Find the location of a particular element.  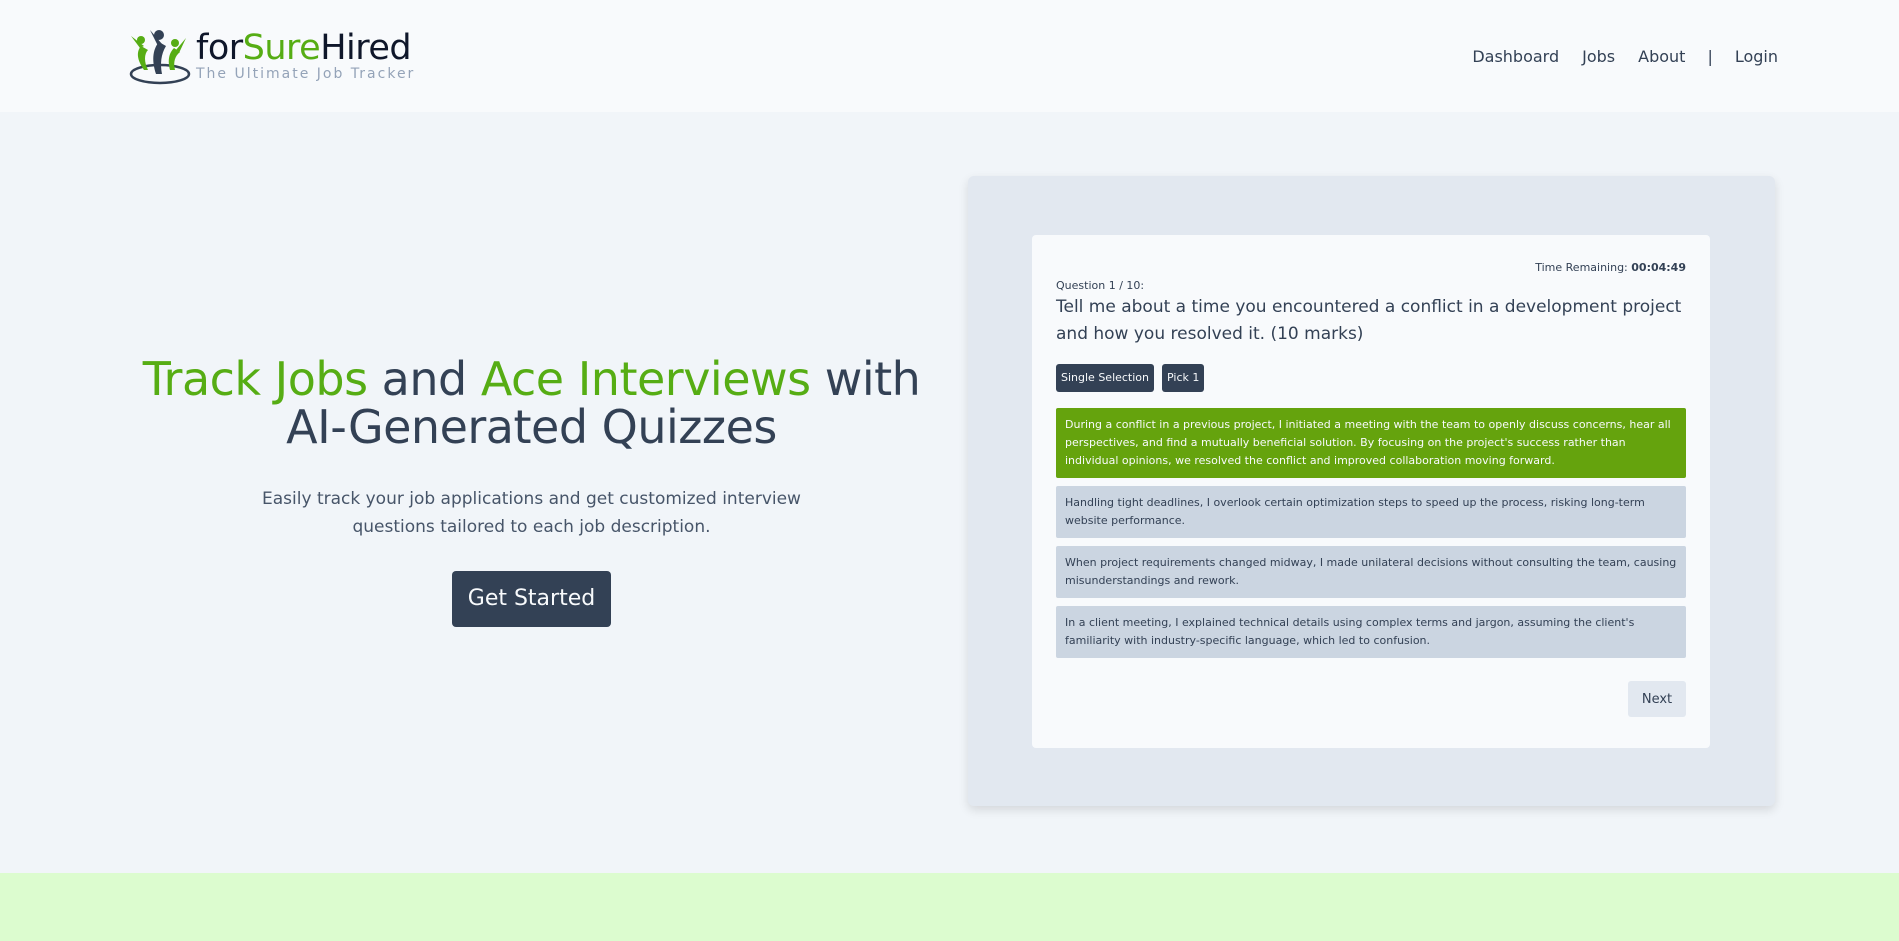

brand-name: forSureHired is located at coordinates (304, 48).